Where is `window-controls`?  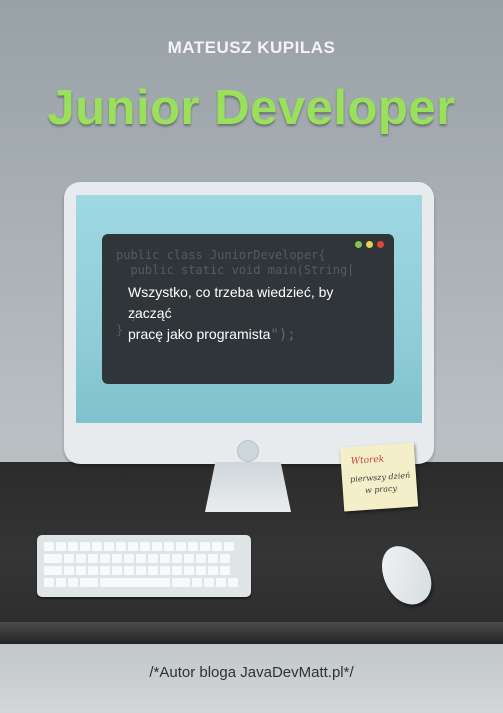 window-controls is located at coordinates (369, 244).